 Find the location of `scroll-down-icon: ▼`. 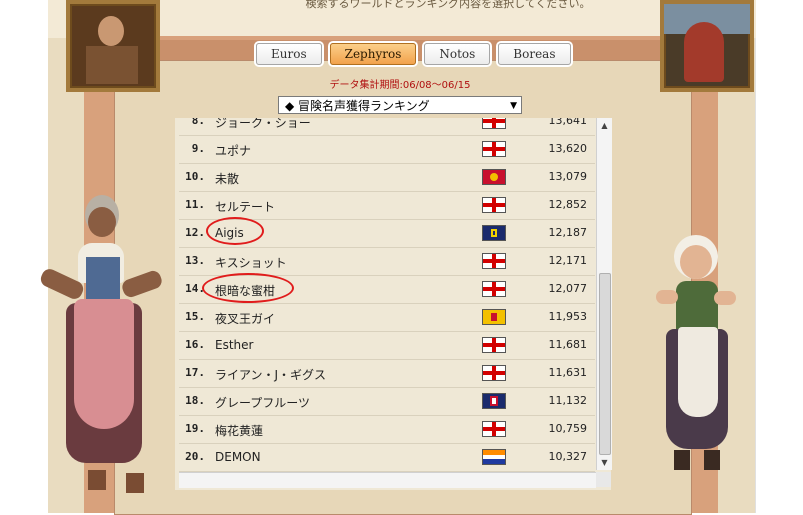

scroll-down-icon: ▼ is located at coordinates (604, 462).